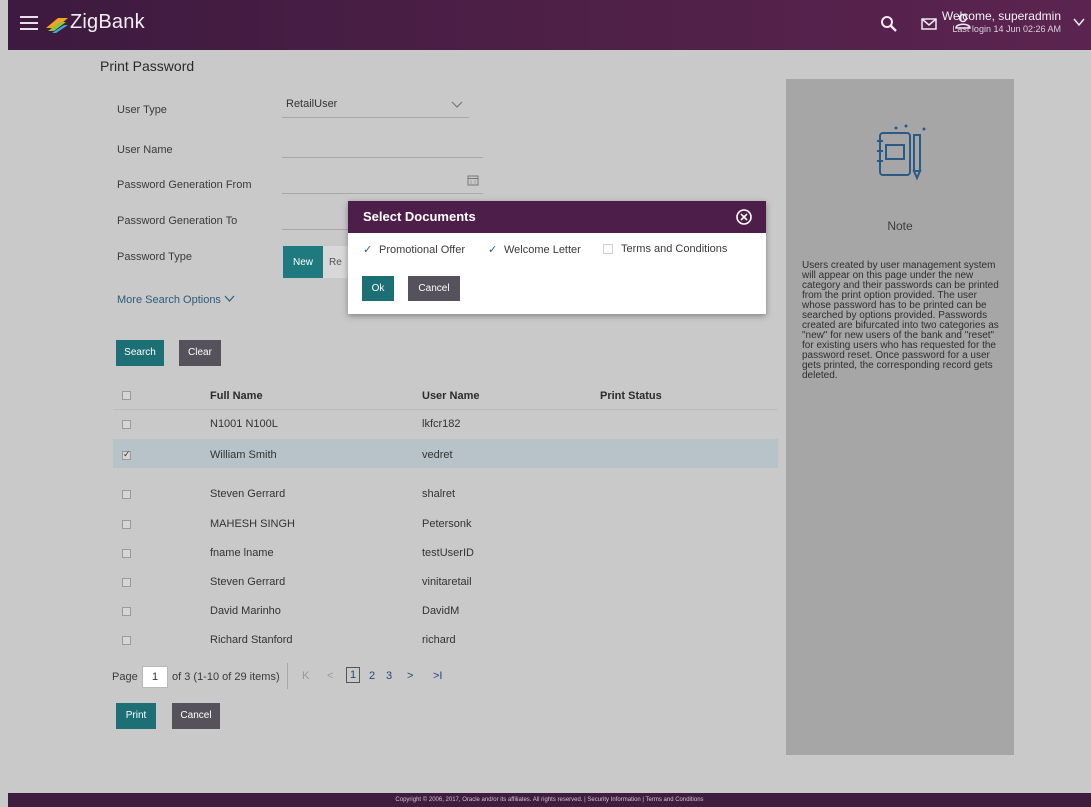 Image resolution: width=1091 pixels, height=807 pixels. I want to click on notebook-icon, so click(901, 152).